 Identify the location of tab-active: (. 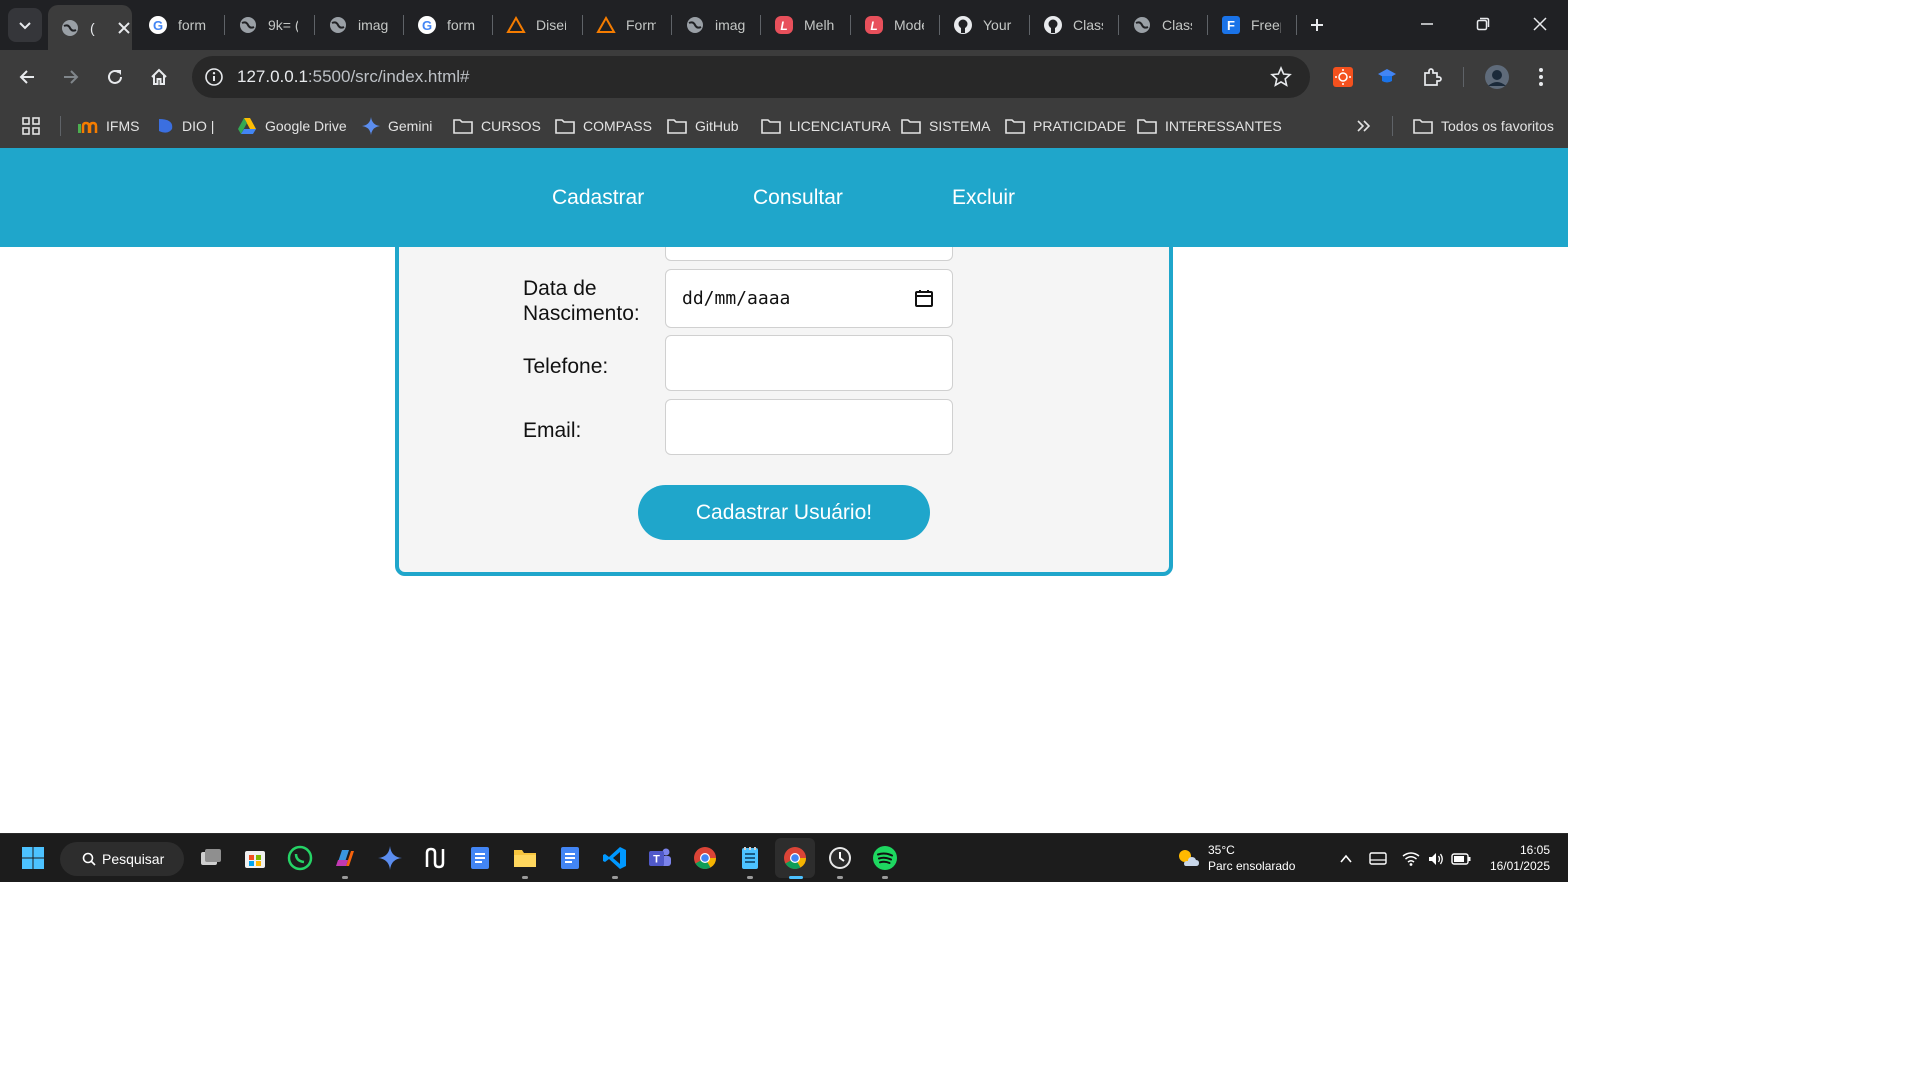
(90, 27).